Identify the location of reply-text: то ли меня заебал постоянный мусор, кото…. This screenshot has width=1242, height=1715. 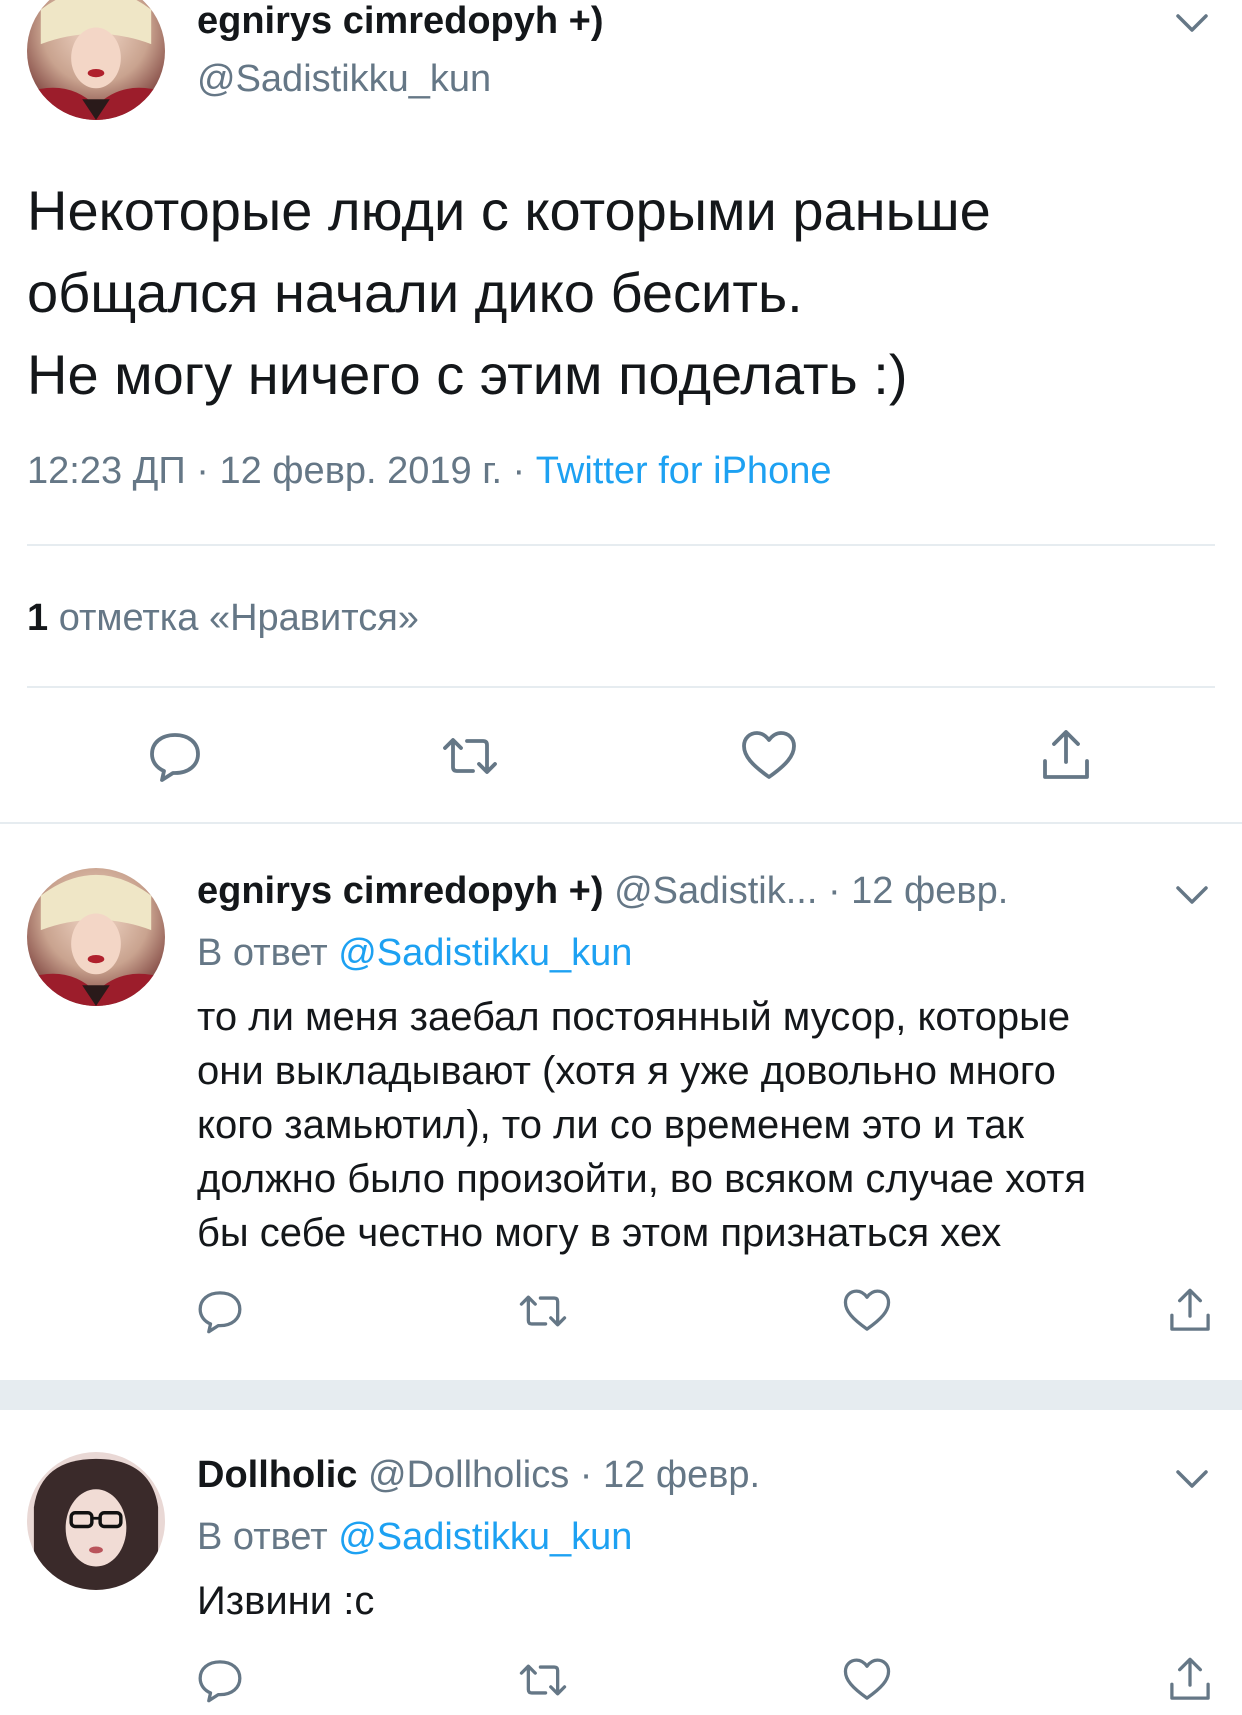
(642, 1125).